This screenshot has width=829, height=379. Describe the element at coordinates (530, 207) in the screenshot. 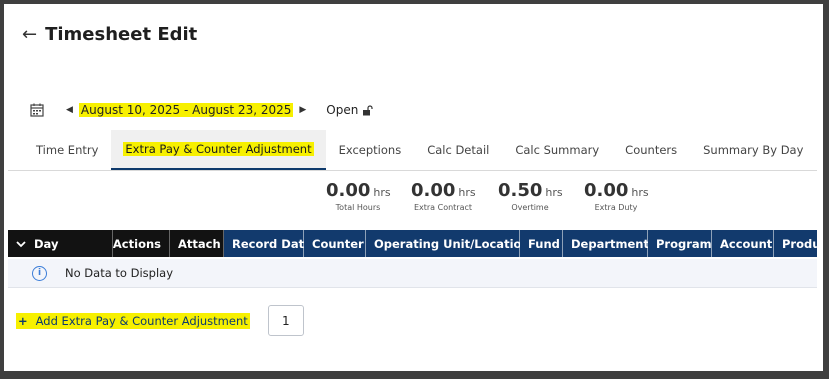

I see `stat-label: Overtime` at that location.